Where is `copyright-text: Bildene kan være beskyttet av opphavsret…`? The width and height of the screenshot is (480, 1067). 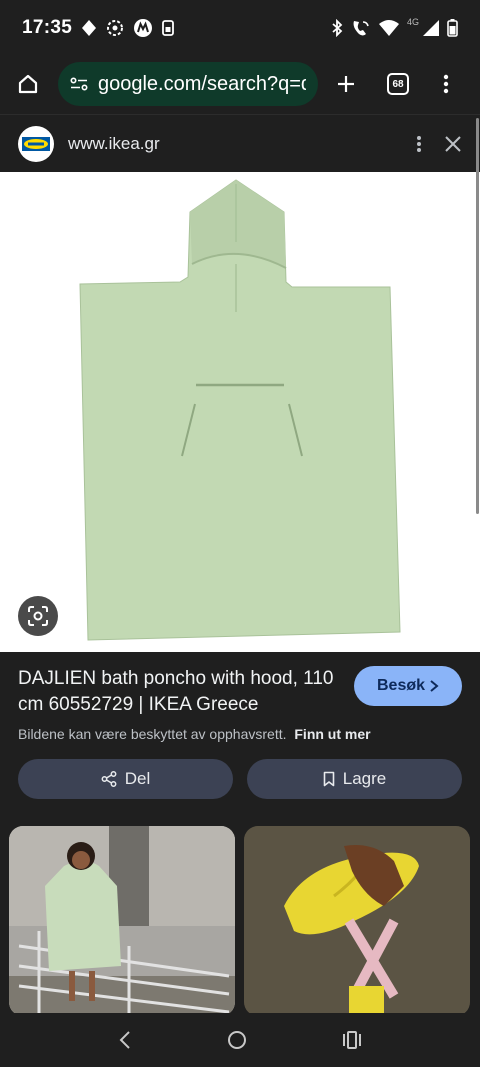
copyright-text: Bildene kan være beskyttet av opphavsret… is located at coordinates (152, 734).